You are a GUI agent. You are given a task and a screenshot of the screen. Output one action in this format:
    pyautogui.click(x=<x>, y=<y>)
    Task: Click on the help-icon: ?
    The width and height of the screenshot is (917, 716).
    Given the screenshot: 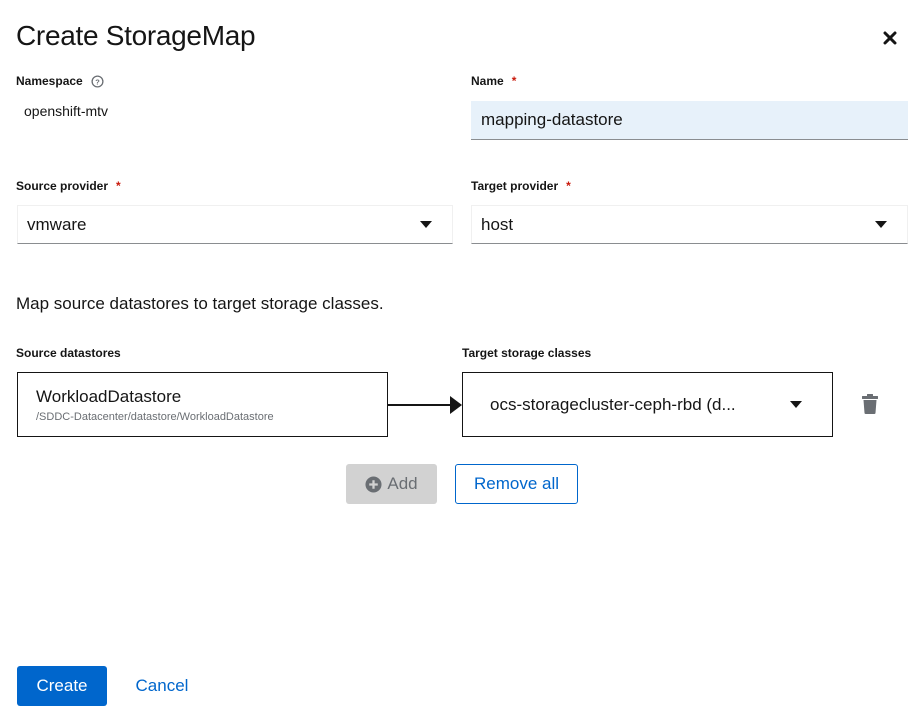 What is the action you would take?
    pyautogui.click(x=97, y=81)
    